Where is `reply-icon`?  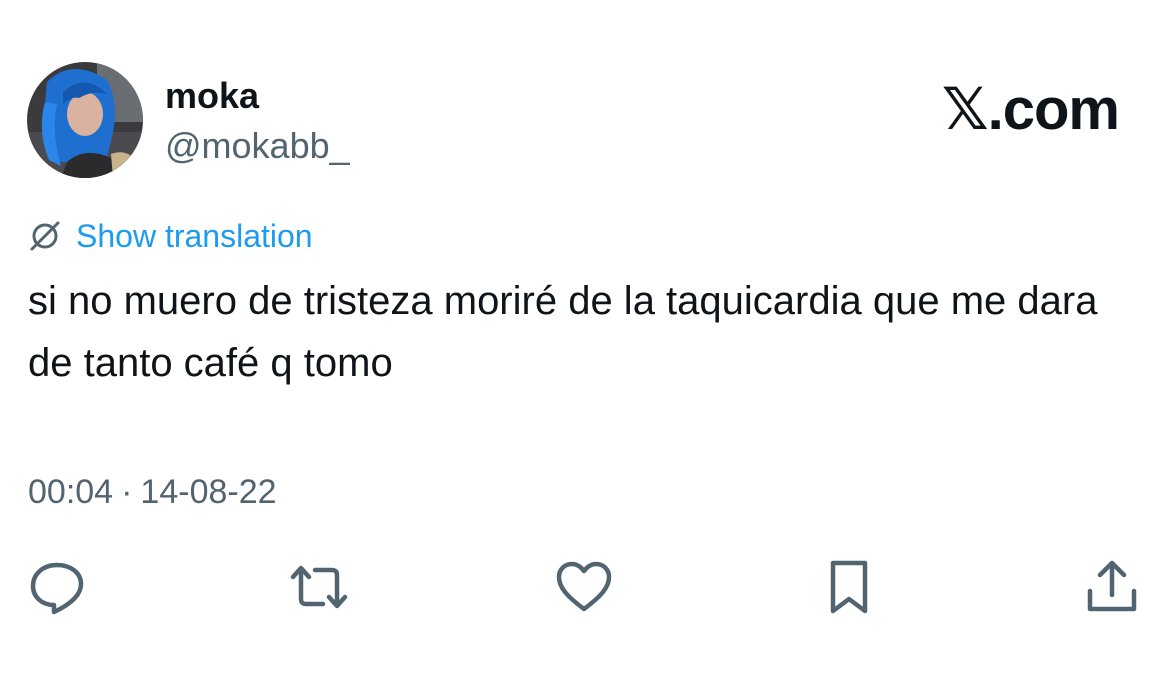 reply-icon is located at coordinates (57, 587).